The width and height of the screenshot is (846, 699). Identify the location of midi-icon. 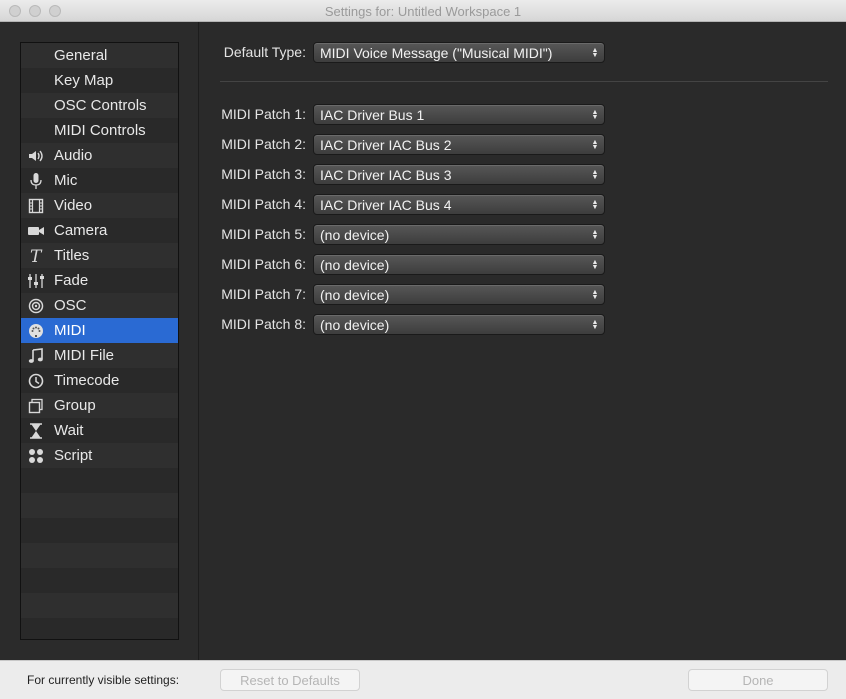
(36, 331).